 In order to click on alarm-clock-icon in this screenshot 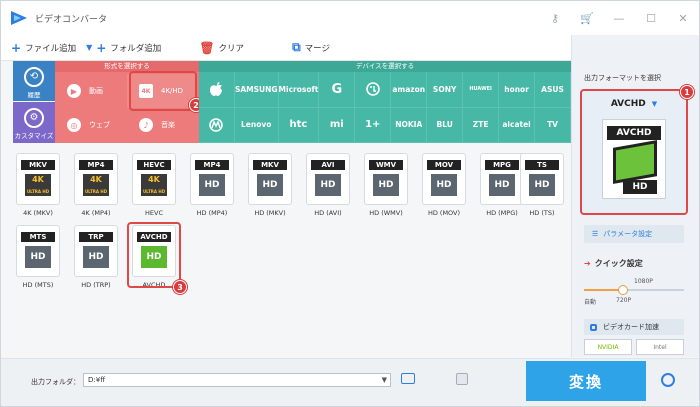, I will do `click(668, 380)`.